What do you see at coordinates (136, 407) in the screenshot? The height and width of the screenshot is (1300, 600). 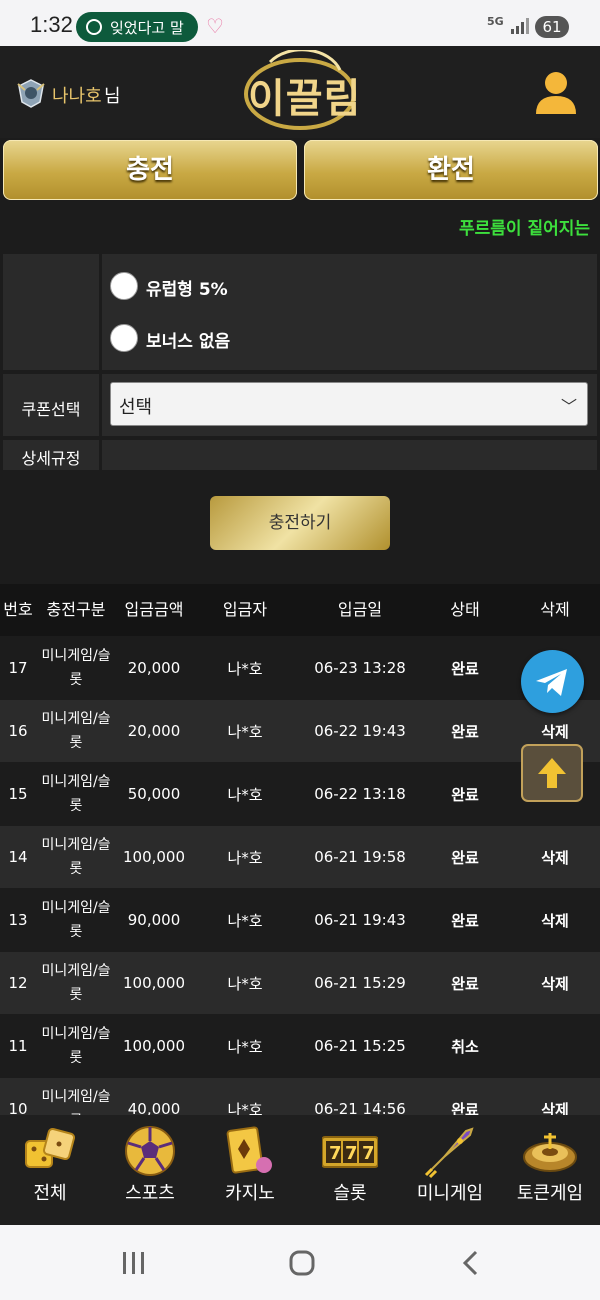 I see `coupon-selected-value: 선택` at bounding box center [136, 407].